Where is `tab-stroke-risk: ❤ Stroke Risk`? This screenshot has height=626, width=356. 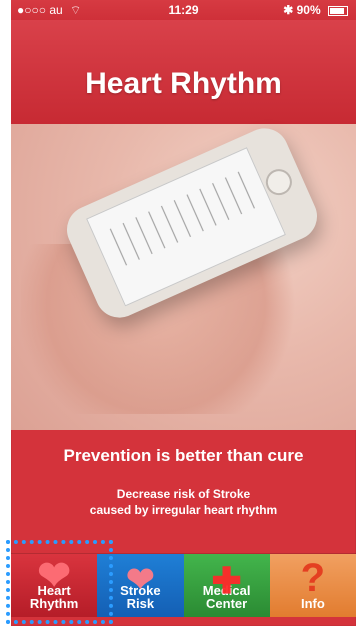 tab-stroke-risk: ❤ Stroke Risk is located at coordinates (140, 585).